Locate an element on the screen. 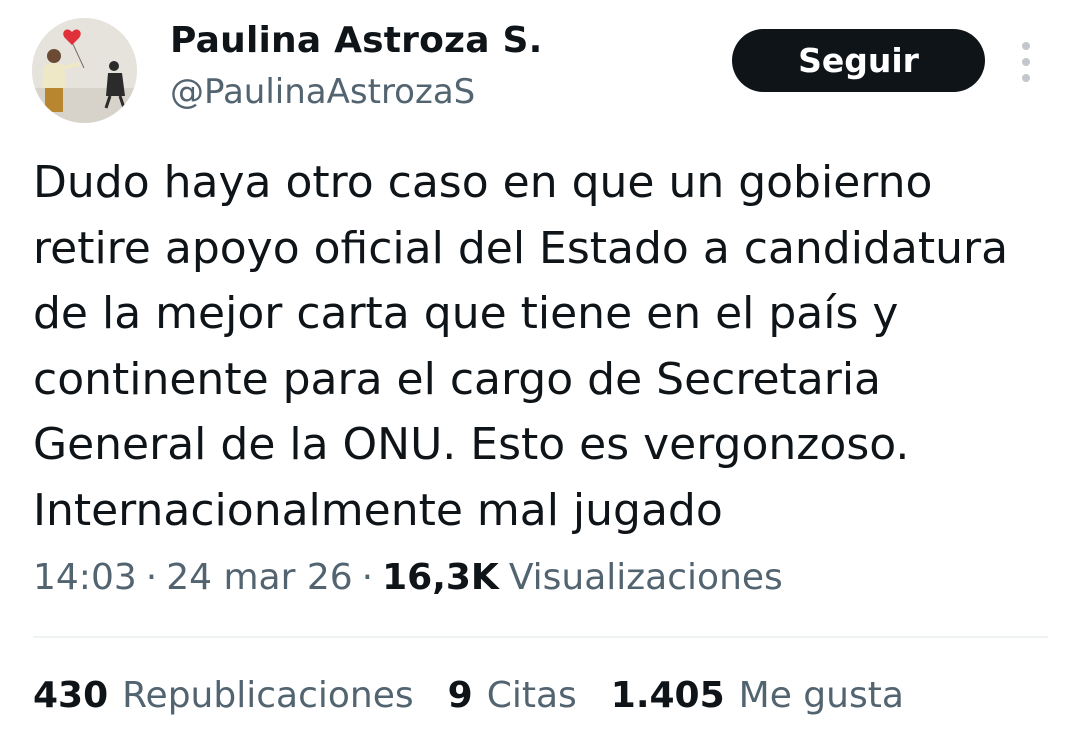 This screenshot has height=739, width=1080. quotes-label: Citas is located at coordinates (531, 695).